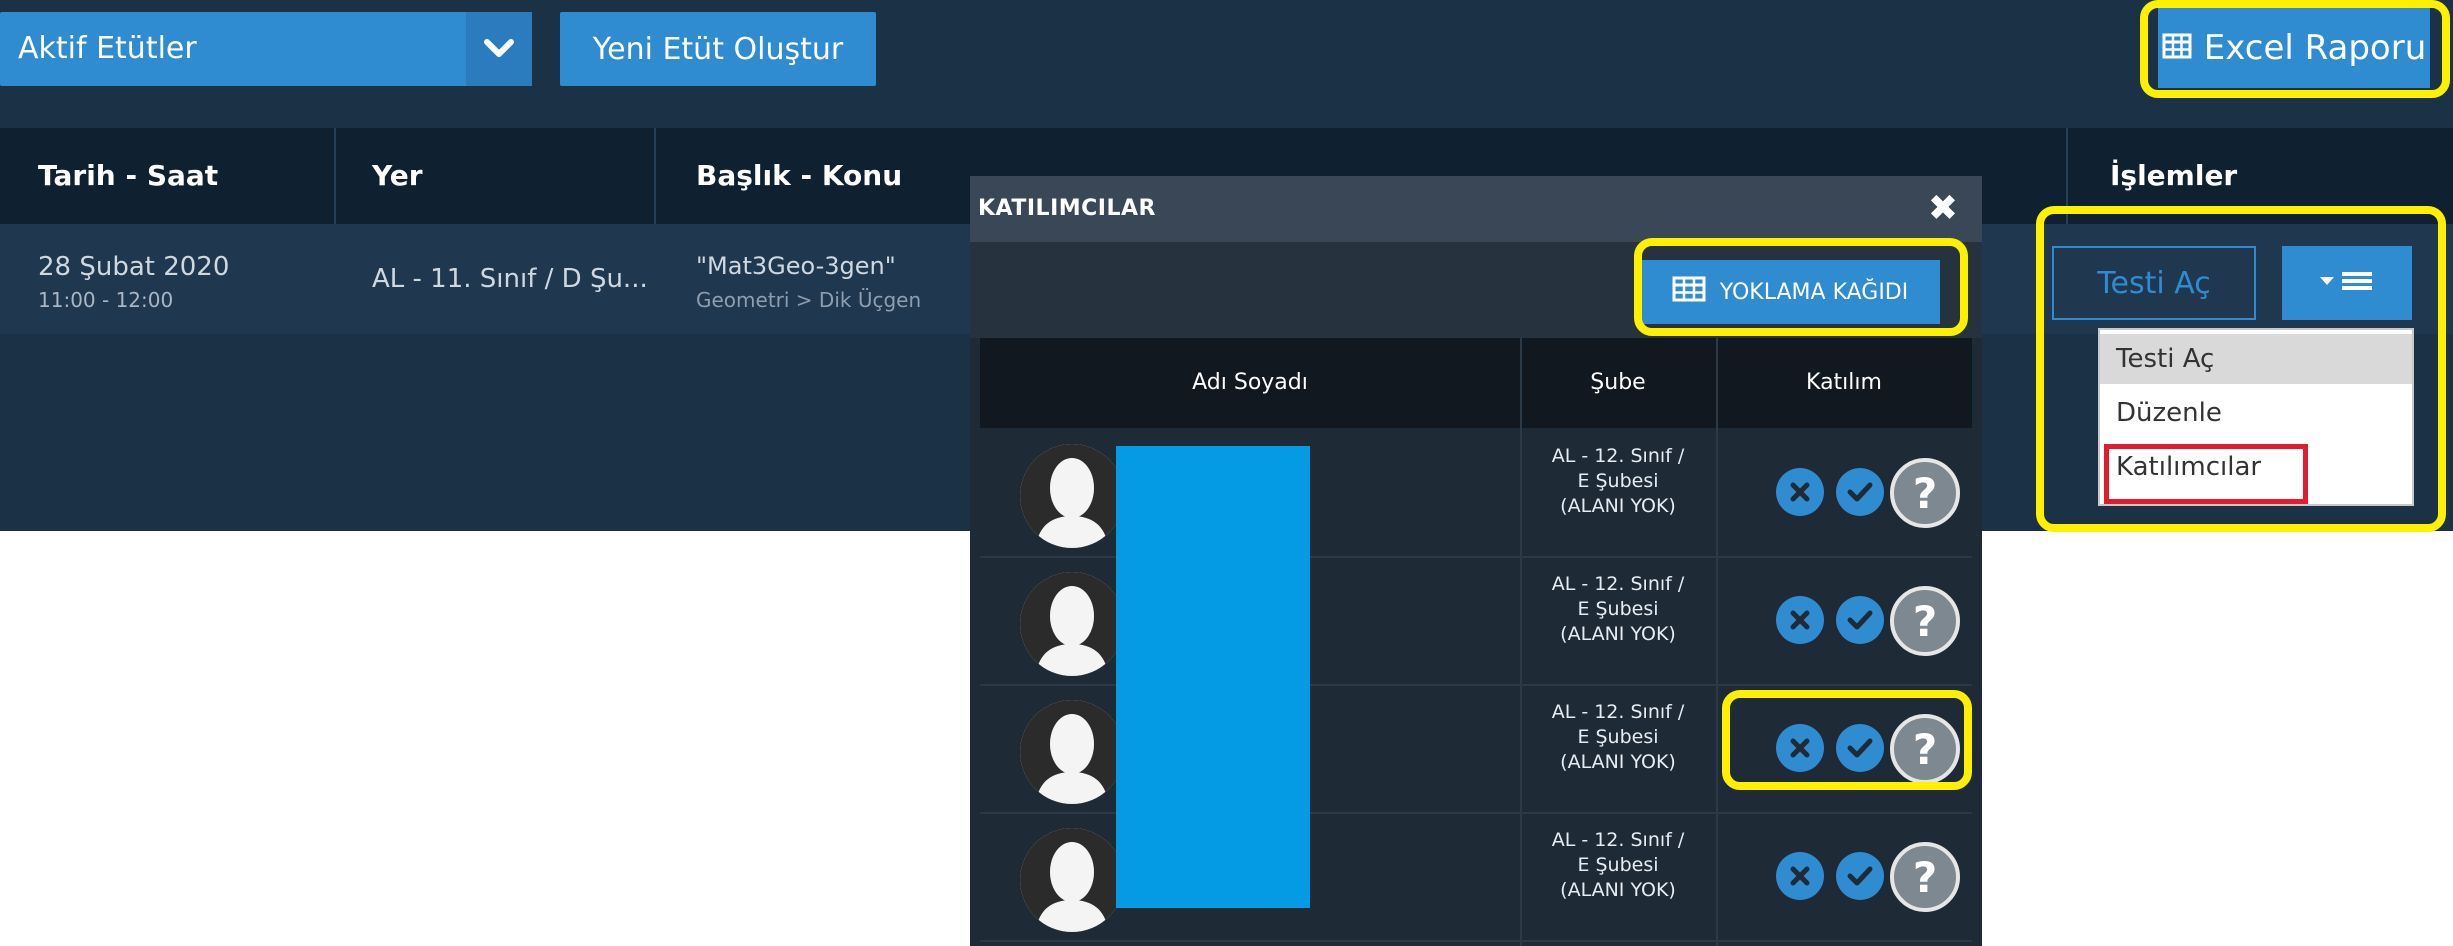 This screenshot has height=946, width=2453. Describe the element at coordinates (1618, 382) in the screenshot. I see `header-branch: Şube` at that location.